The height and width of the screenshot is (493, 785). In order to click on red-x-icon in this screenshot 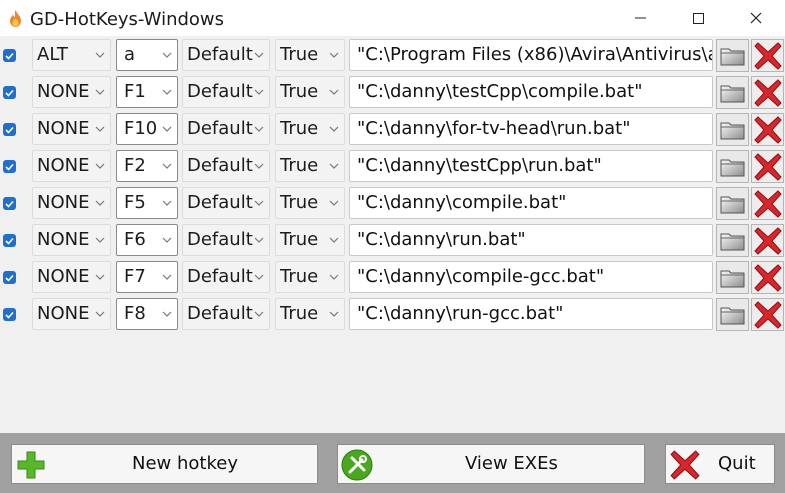, I will do `click(685, 465)`.